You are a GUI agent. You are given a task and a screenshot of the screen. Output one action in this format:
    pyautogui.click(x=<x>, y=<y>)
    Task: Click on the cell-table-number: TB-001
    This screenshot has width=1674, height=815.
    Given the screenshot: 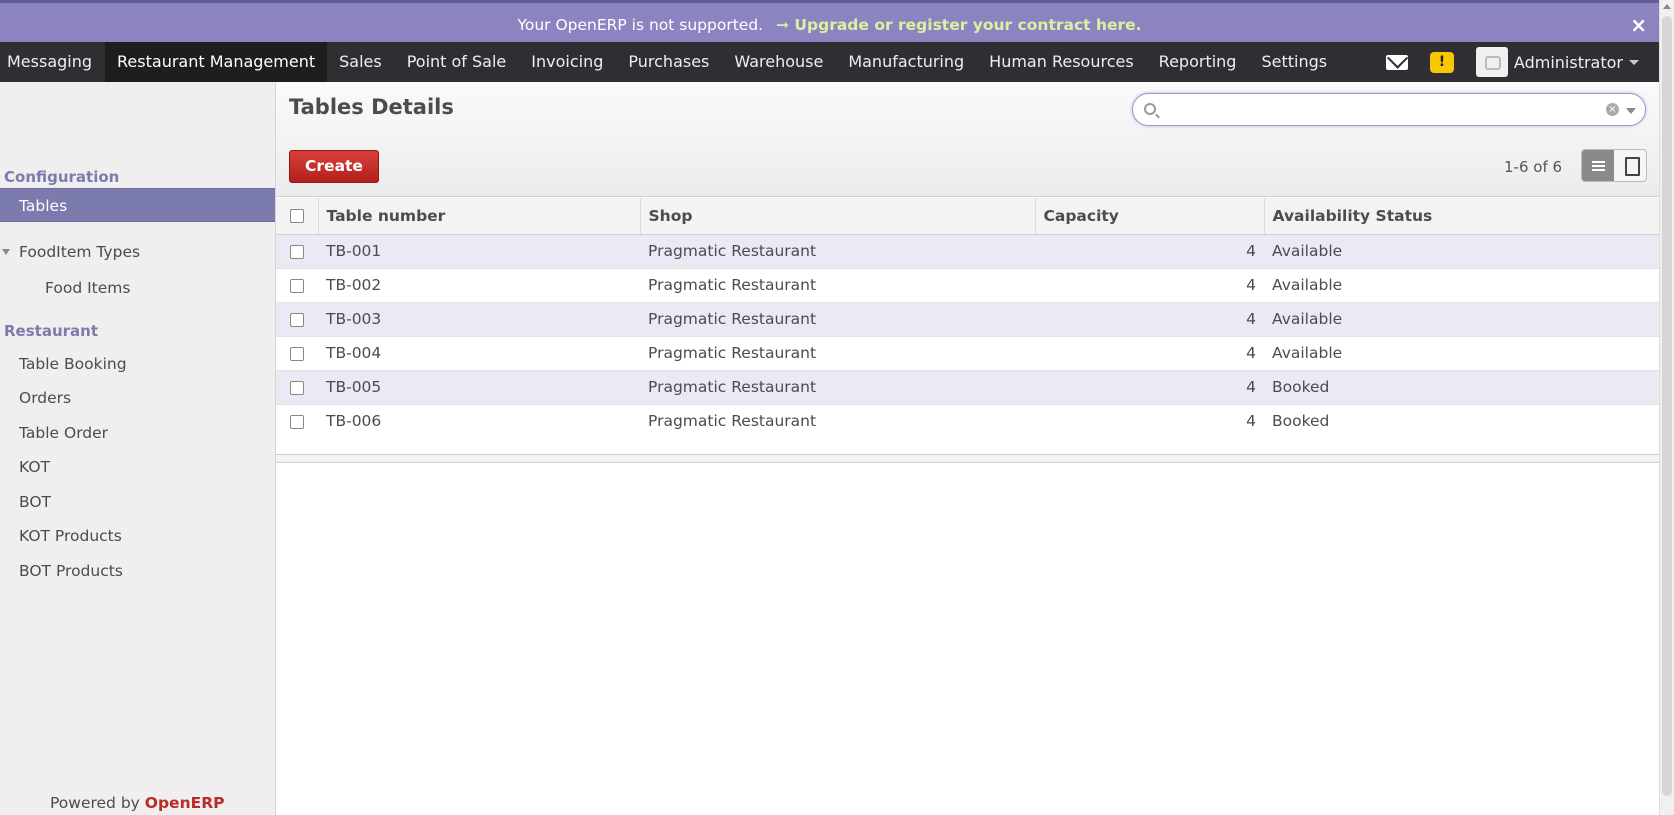 What is the action you would take?
    pyautogui.click(x=479, y=250)
    